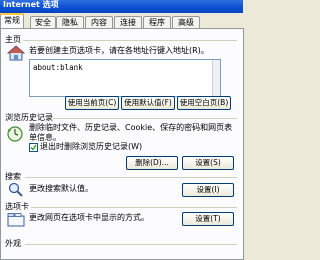  What do you see at coordinates (135, 147) in the screenshot?
I see `delete-on-exit-label: 退出时删除浏览历史记录(W)` at bounding box center [135, 147].